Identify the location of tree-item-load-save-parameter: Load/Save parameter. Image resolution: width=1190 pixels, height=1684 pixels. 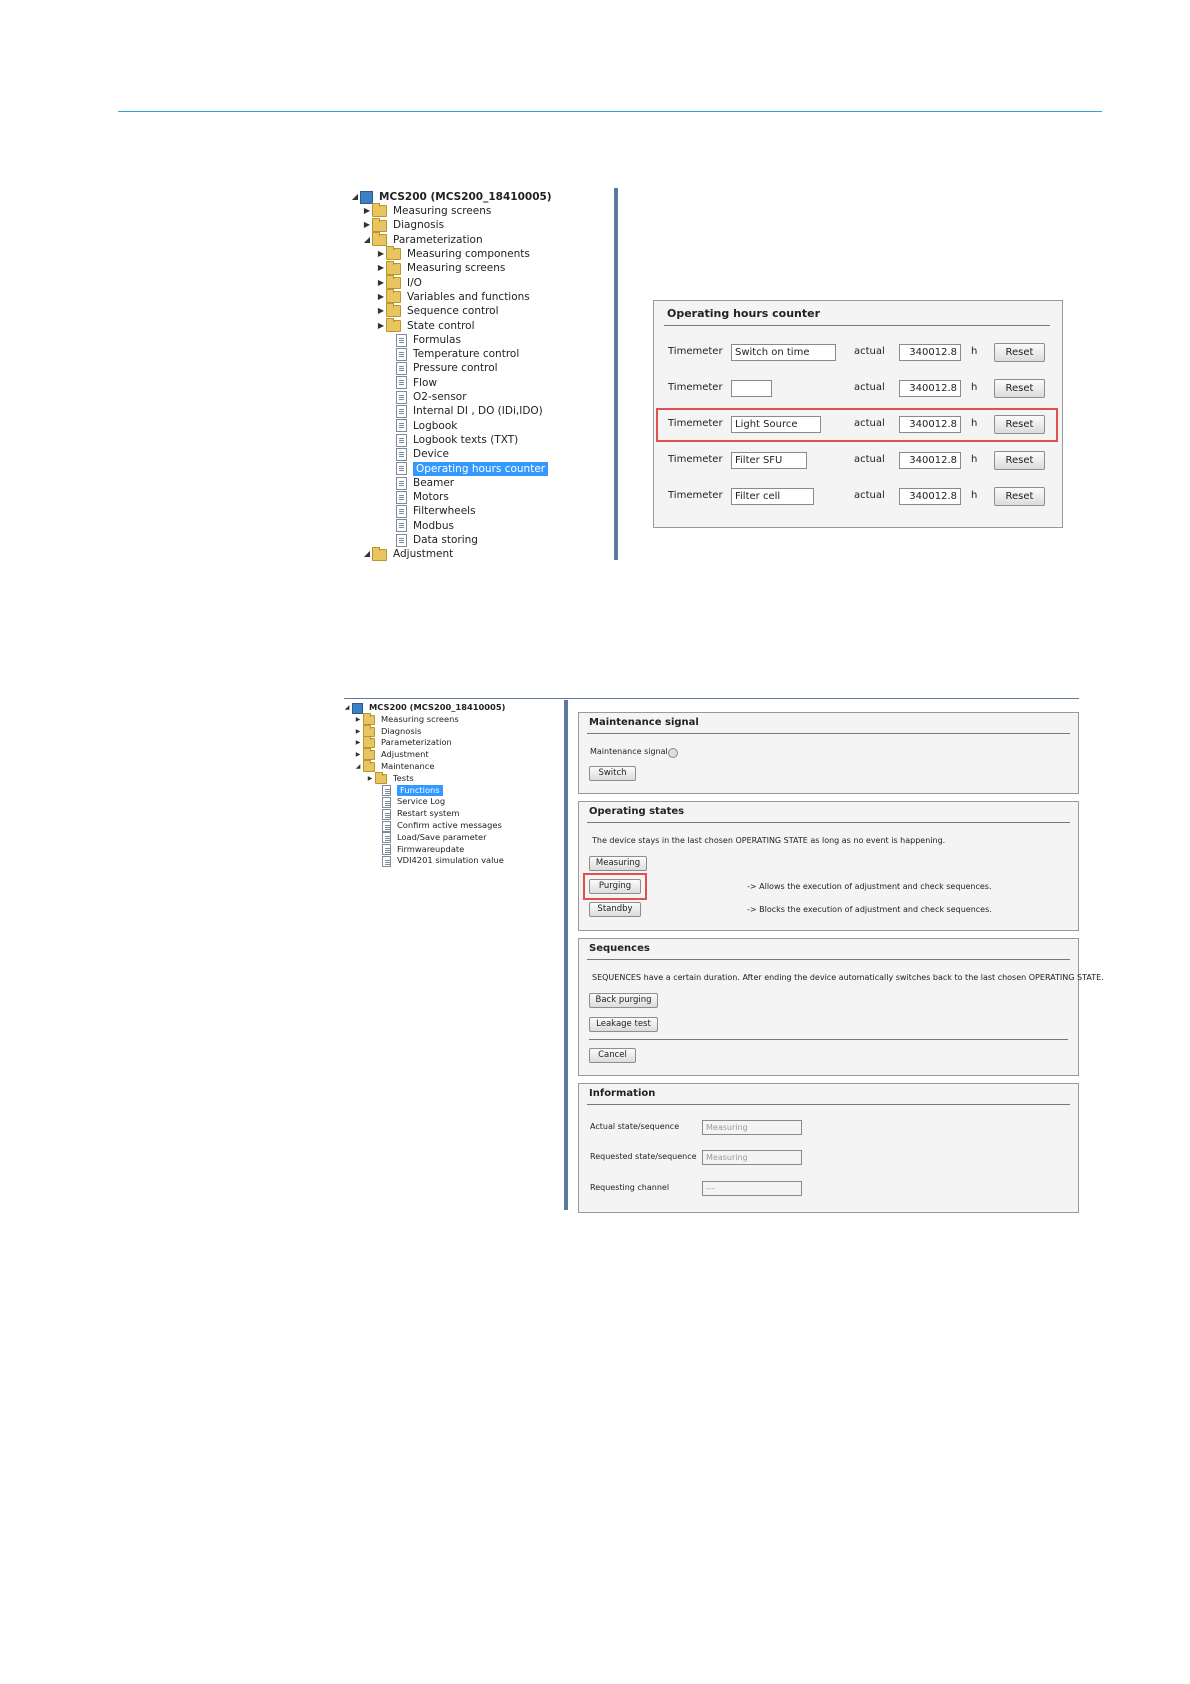
(434, 838).